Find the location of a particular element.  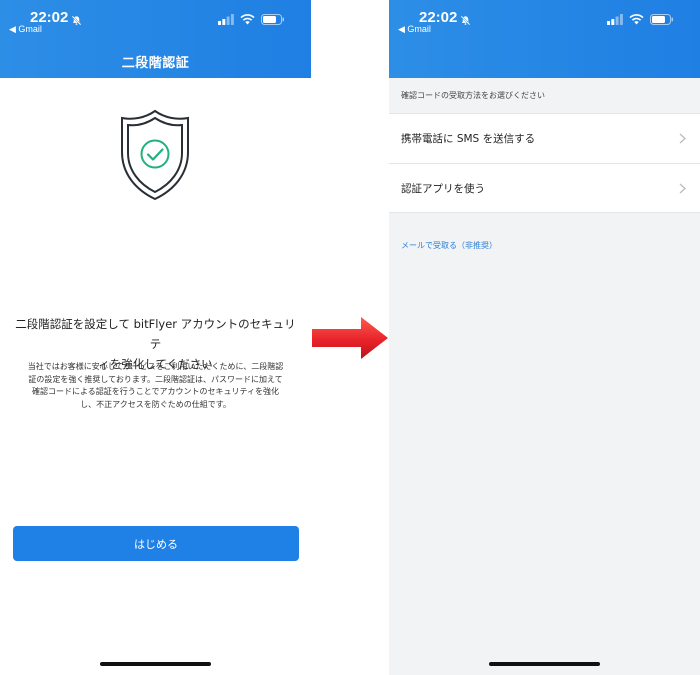

option-label: 認証アプリを使う is located at coordinates (443, 188).